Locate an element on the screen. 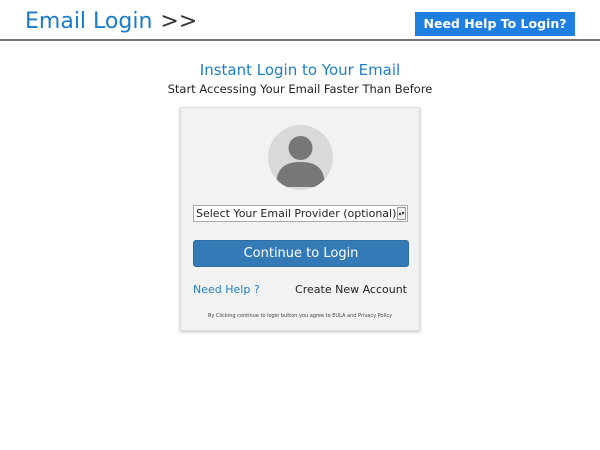 This screenshot has width=600, height=450. brand-arrows: >> is located at coordinates (179, 21).